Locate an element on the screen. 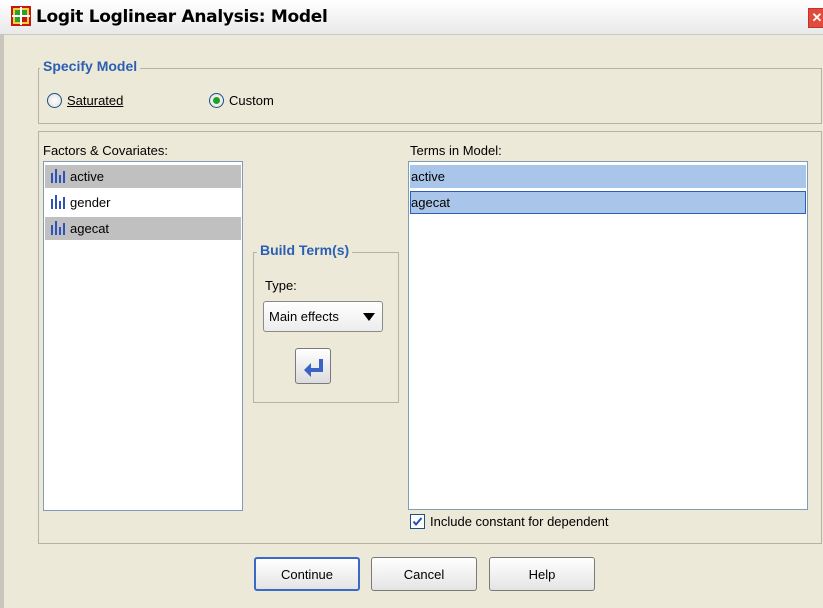 This screenshot has width=823, height=608. custom-radio is located at coordinates (216, 100).